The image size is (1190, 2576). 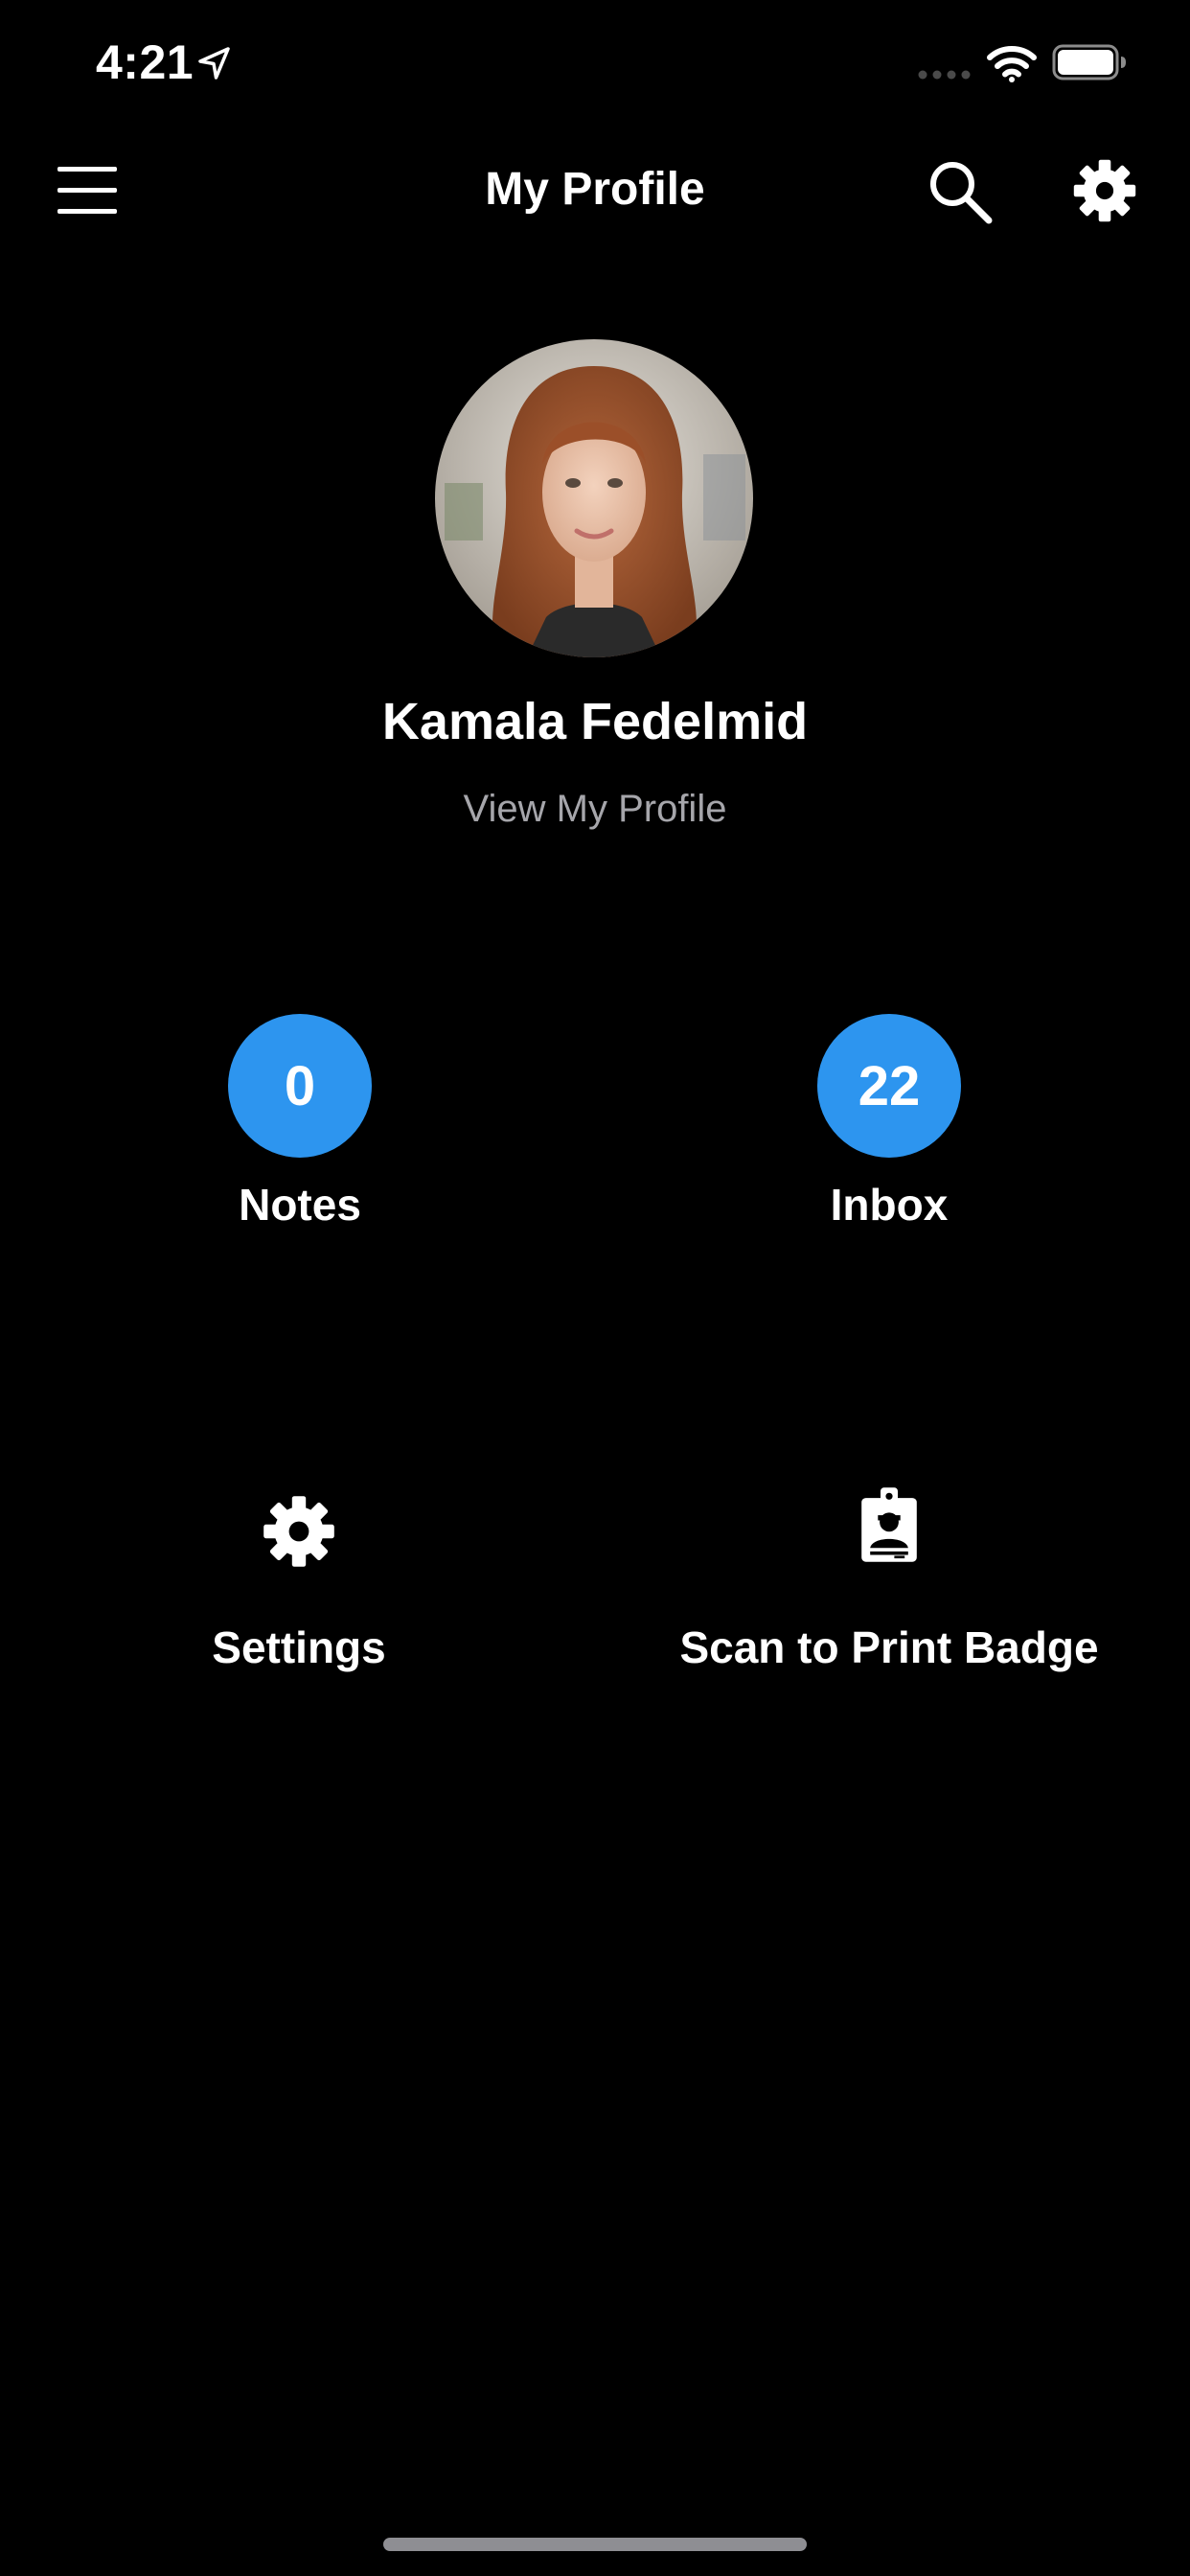 What do you see at coordinates (945, 75) in the screenshot?
I see `cellular-signal-icon` at bounding box center [945, 75].